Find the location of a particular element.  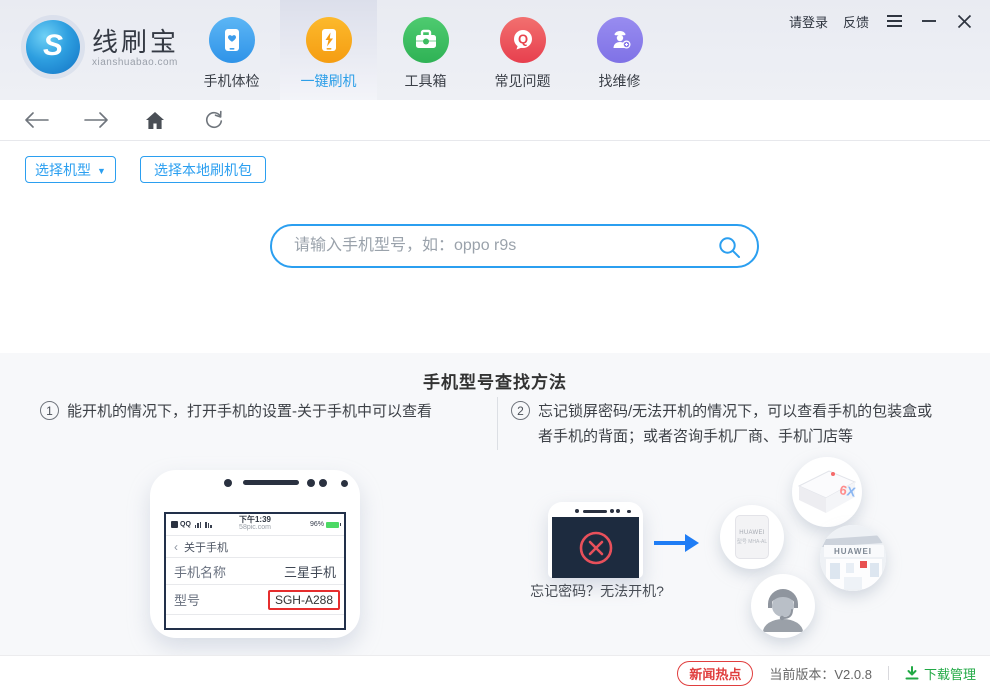

logo-title: 线刷宝 is located at coordinates (136, 41).